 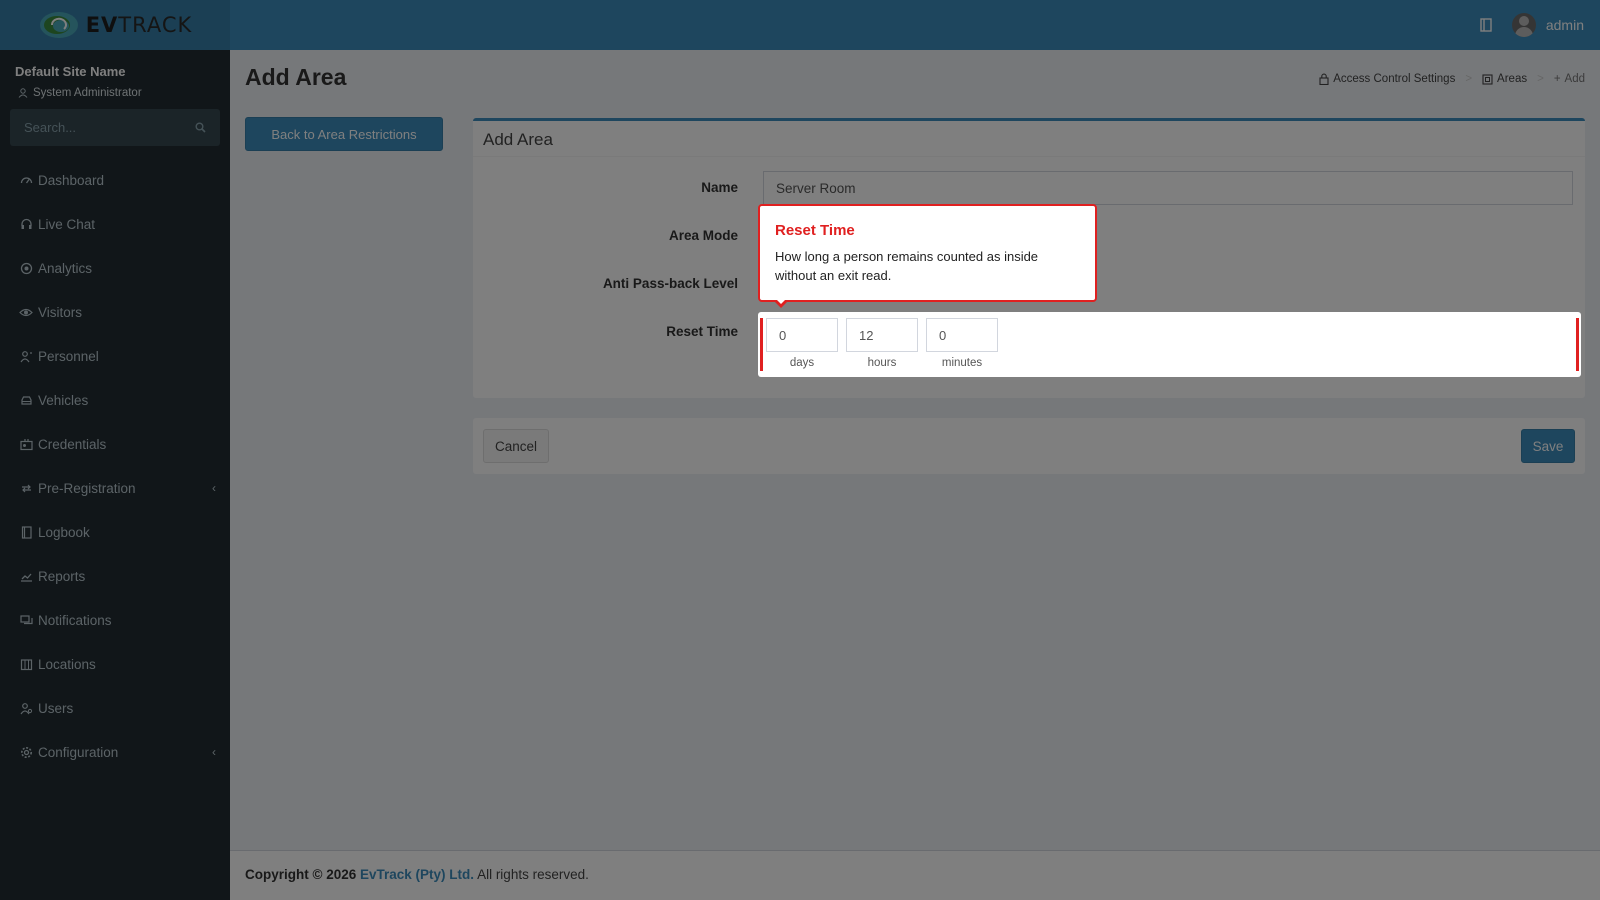 What do you see at coordinates (815, 230) in the screenshot?
I see `tooltip-title: Reset Time` at bounding box center [815, 230].